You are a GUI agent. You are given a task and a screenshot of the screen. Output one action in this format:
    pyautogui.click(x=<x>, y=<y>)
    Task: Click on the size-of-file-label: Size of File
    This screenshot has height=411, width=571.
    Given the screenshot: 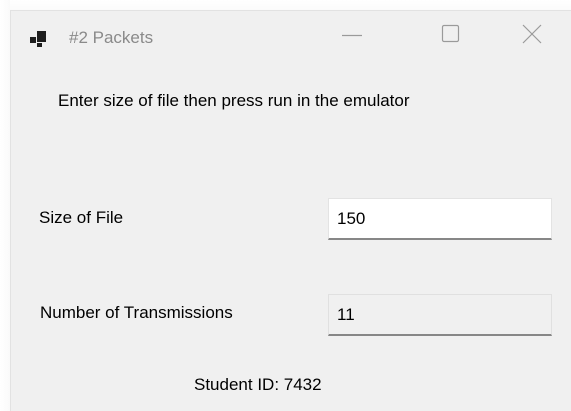 What is the action you would take?
    pyautogui.click(x=81, y=217)
    